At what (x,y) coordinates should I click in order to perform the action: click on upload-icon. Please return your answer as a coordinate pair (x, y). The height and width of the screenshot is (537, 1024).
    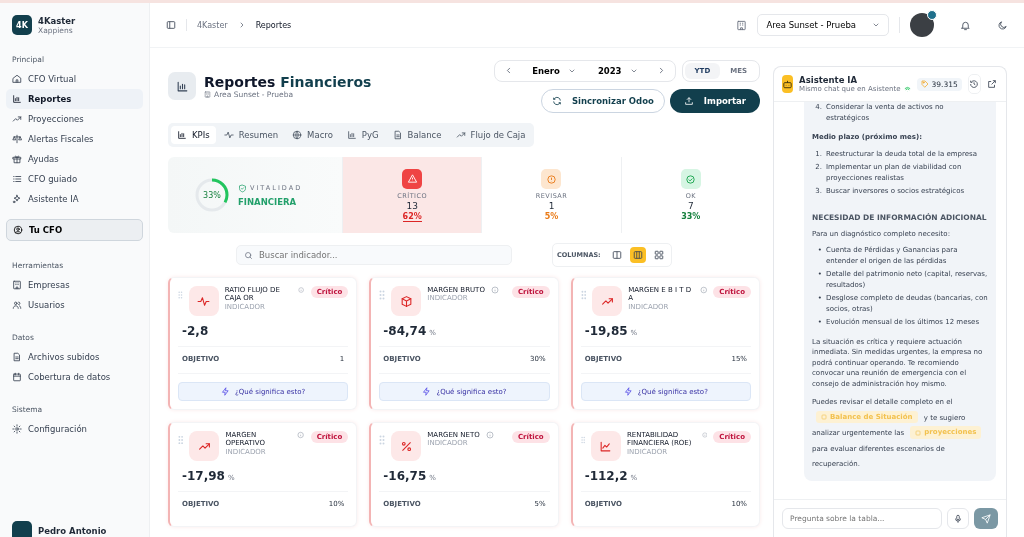
    Looking at the image, I should click on (688, 101).